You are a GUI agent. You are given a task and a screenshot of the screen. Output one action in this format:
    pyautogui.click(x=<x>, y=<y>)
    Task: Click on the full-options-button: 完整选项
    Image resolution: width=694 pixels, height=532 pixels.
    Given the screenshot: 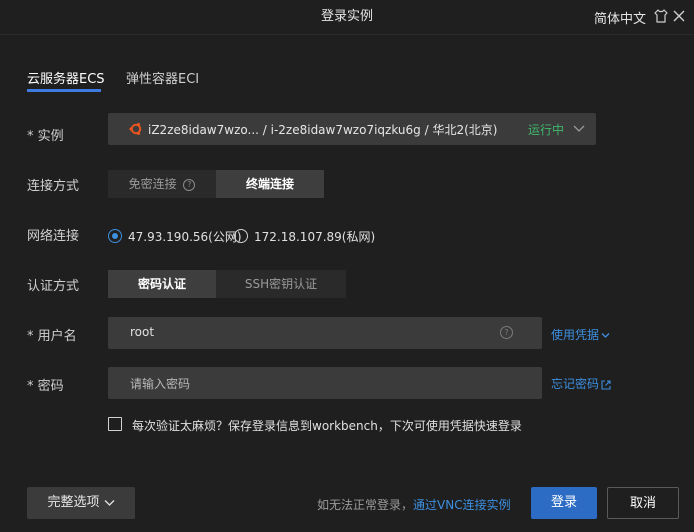 What is the action you would take?
    pyautogui.click(x=81, y=503)
    